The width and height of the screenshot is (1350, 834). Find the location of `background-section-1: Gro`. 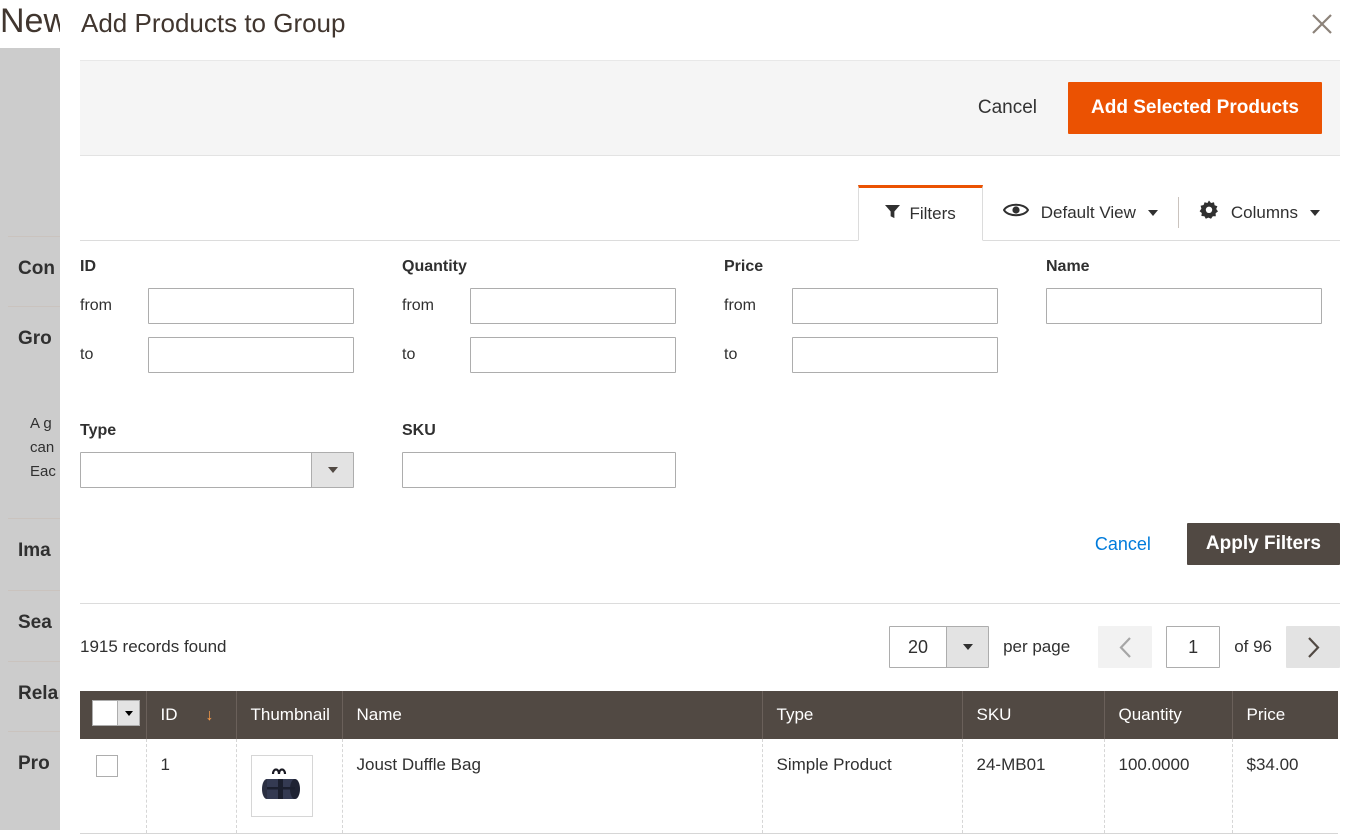

background-section-1: Gro is located at coordinates (35, 338).